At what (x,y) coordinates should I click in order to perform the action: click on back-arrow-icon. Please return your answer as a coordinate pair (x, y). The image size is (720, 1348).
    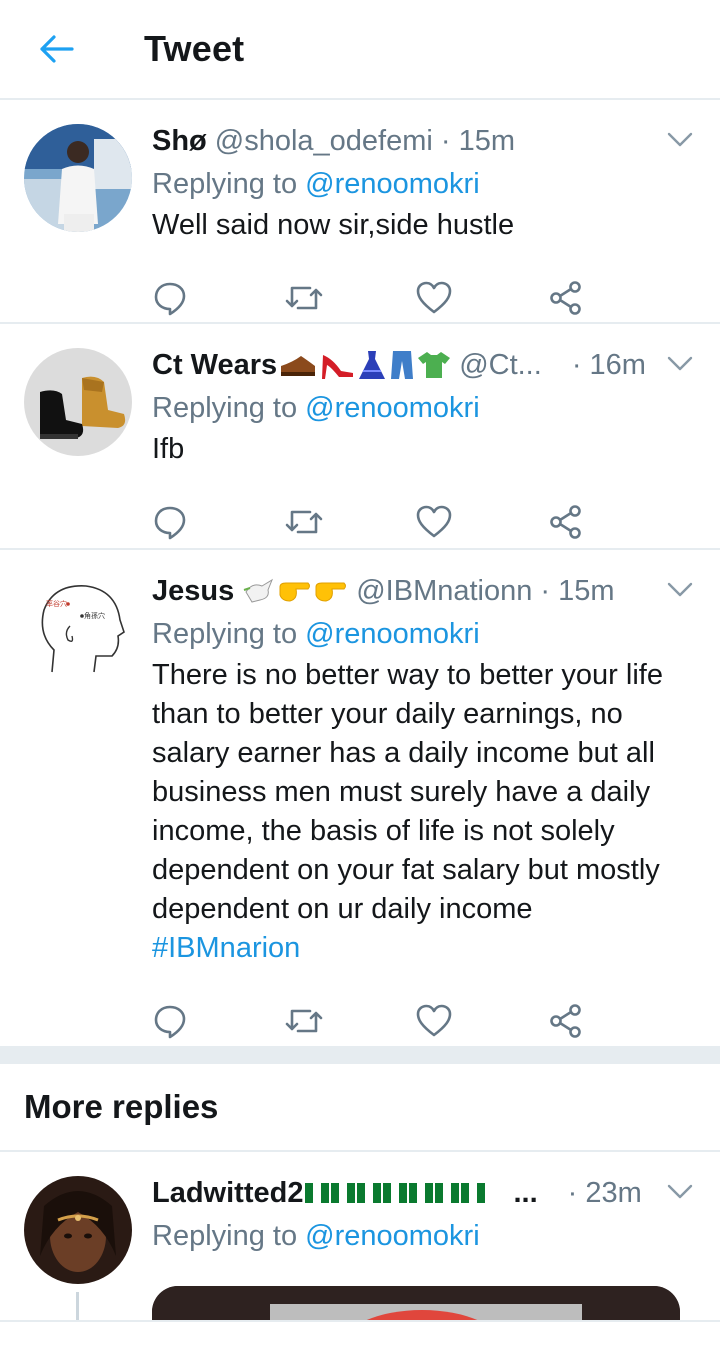
    Looking at the image, I should click on (57, 49).